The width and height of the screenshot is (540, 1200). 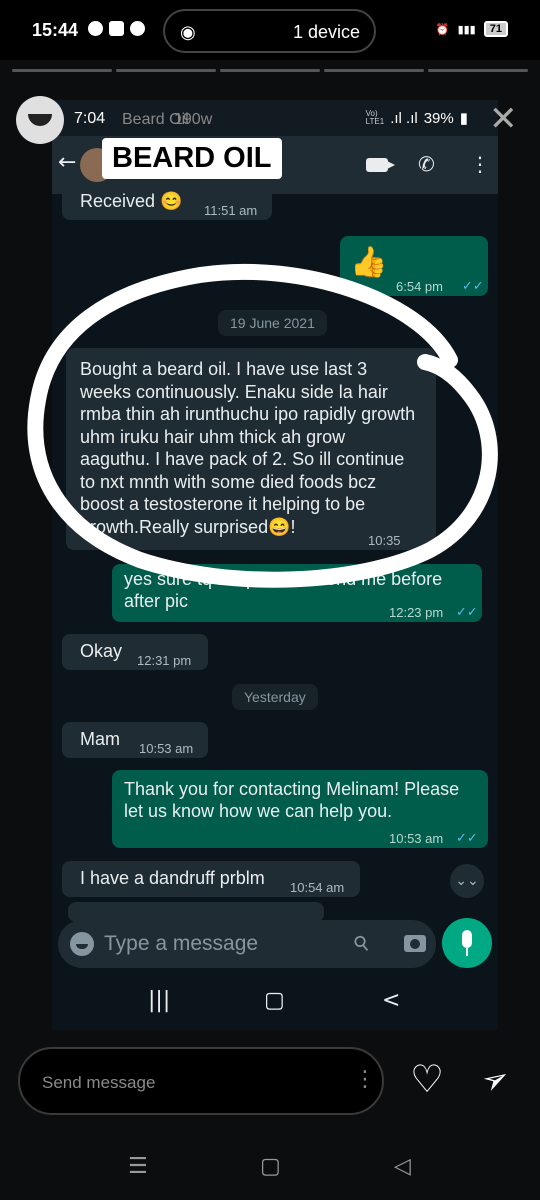 What do you see at coordinates (466, 29) in the screenshot?
I see `signal-icon: ▮▮▮` at bounding box center [466, 29].